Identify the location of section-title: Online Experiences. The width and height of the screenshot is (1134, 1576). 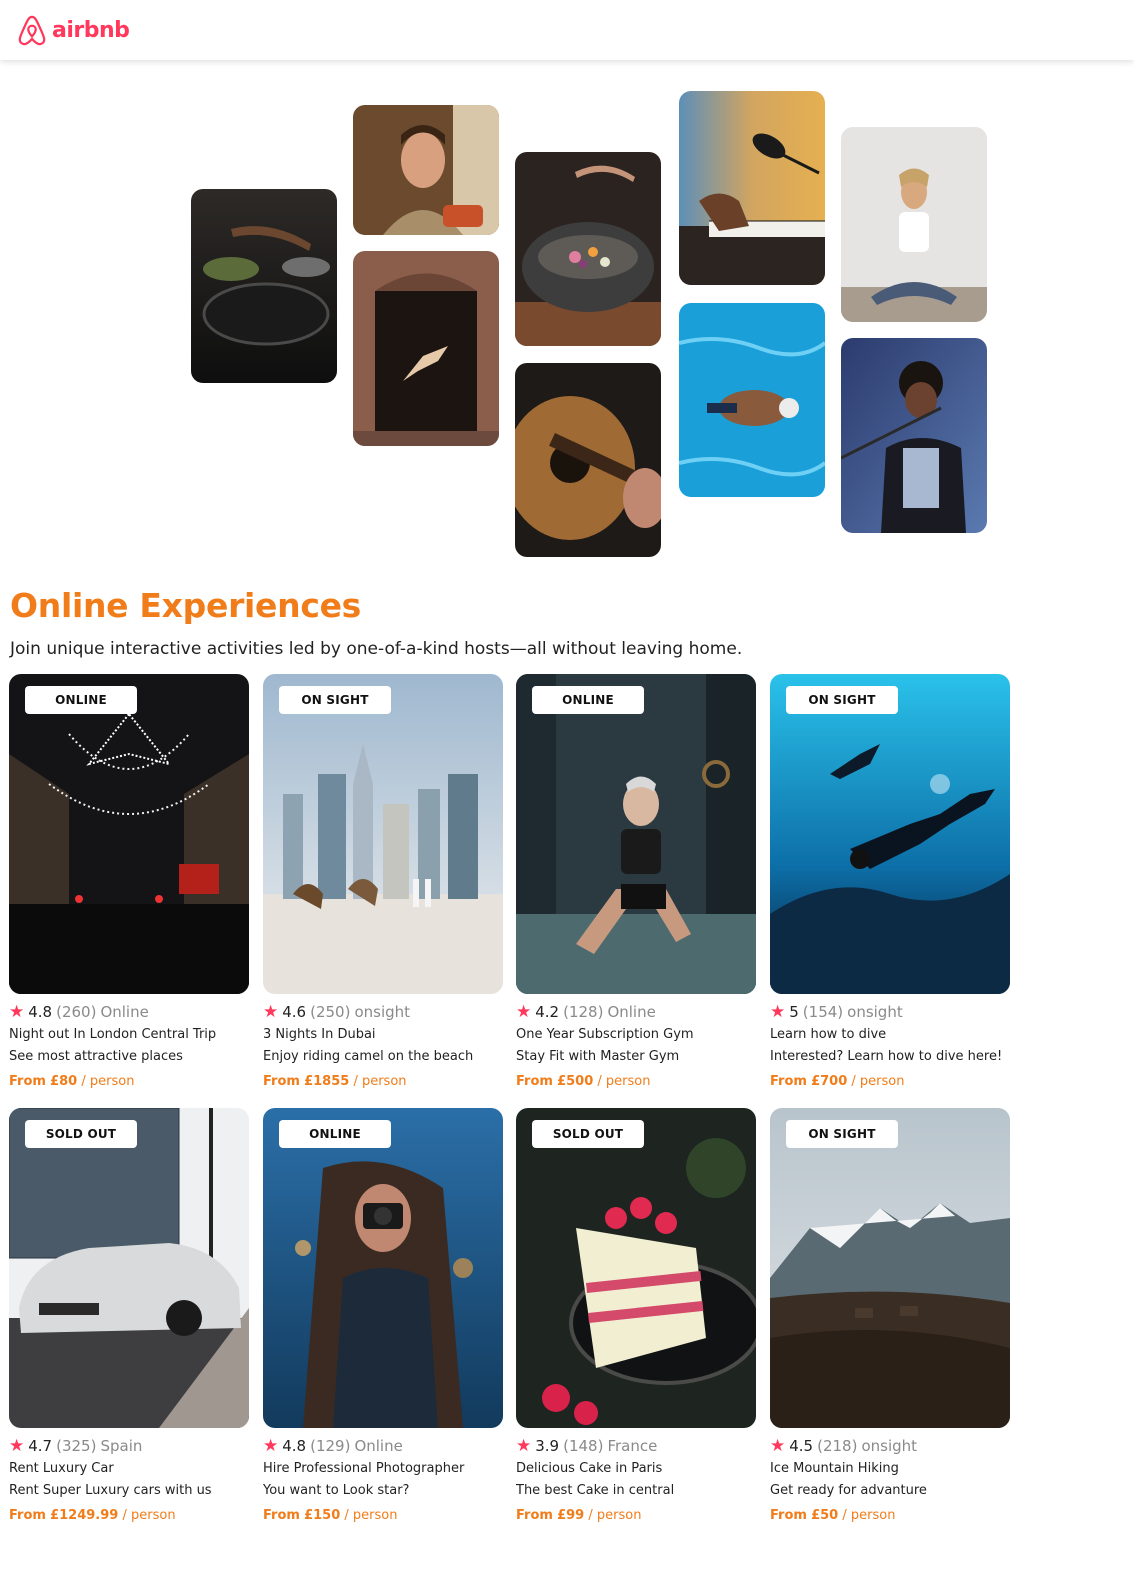
(186, 605).